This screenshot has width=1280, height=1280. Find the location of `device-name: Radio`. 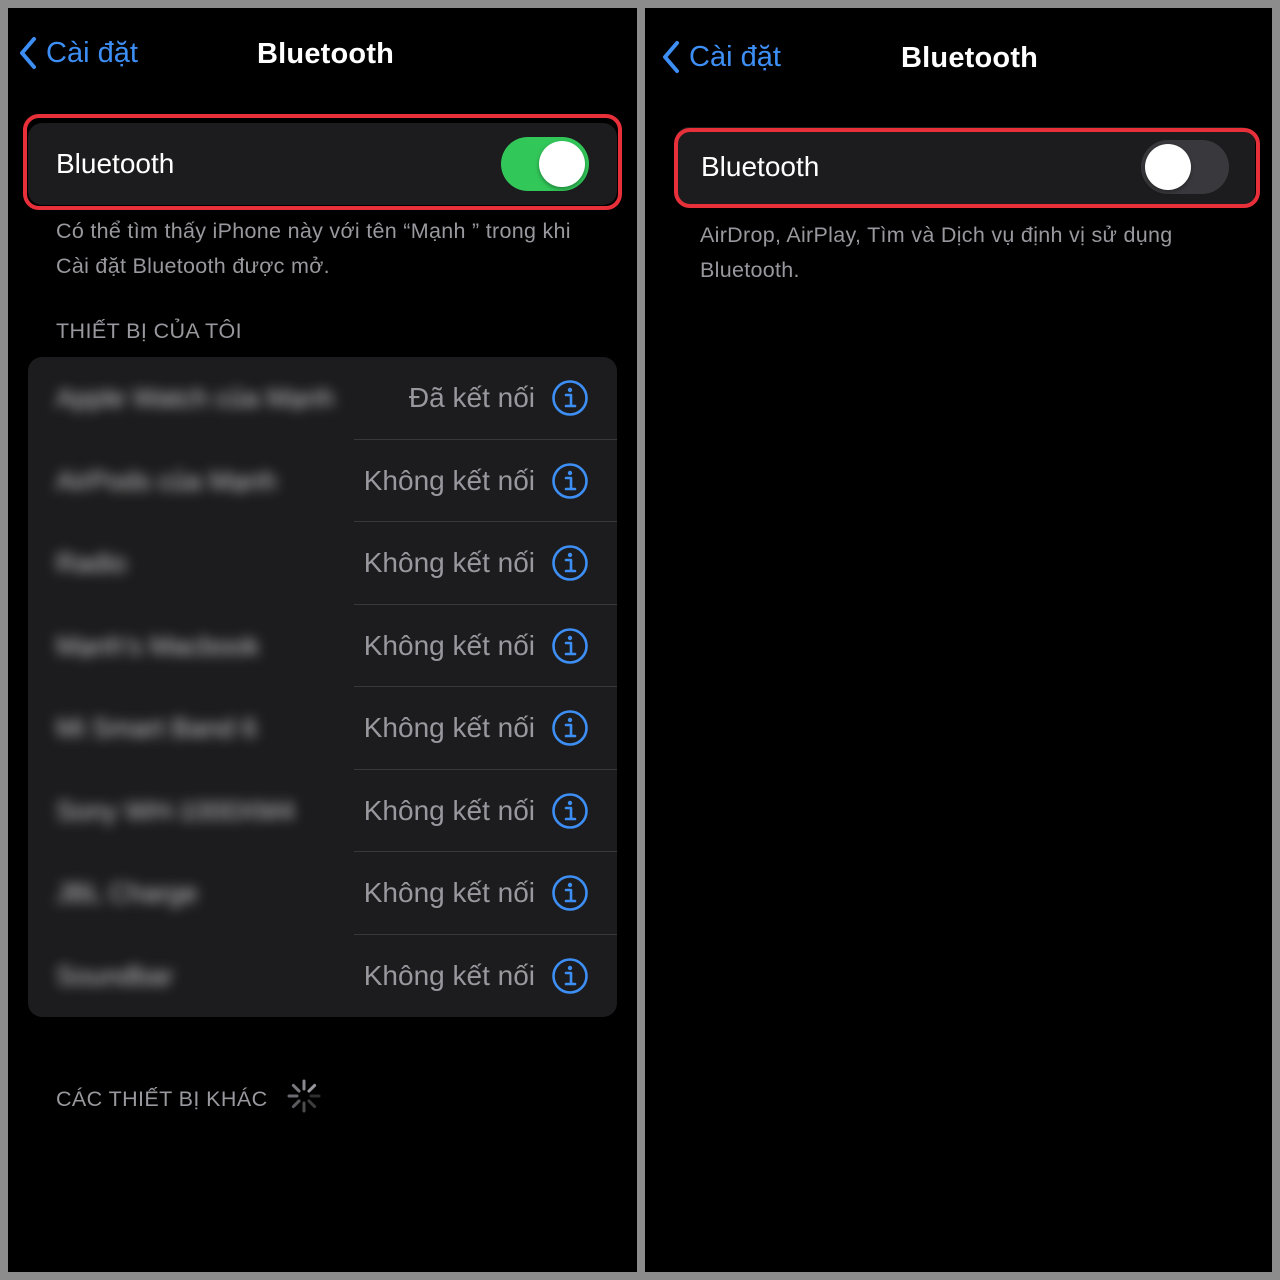

device-name: Radio is located at coordinates (91, 563).